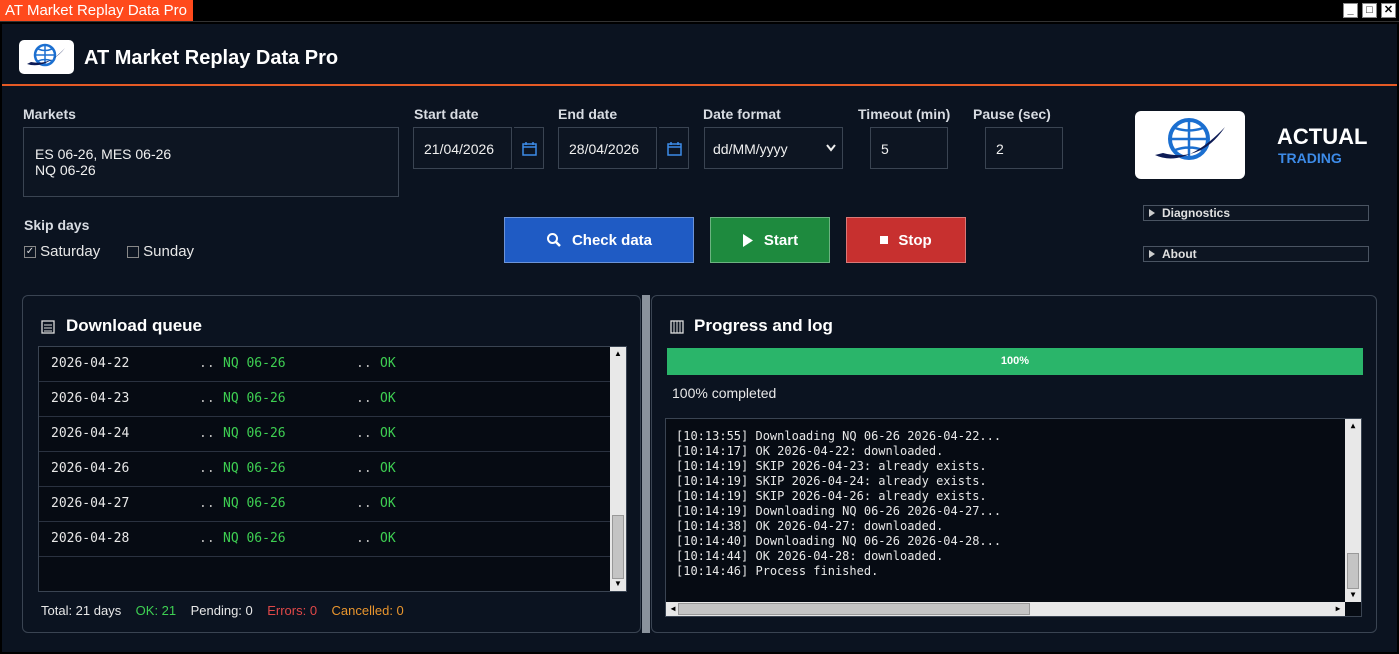 This screenshot has height=654, width=1399. What do you see at coordinates (62, 251) in the screenshot?
I see `saturday-checkbox: ✓ Saturday` at bounding box center [62, 251].